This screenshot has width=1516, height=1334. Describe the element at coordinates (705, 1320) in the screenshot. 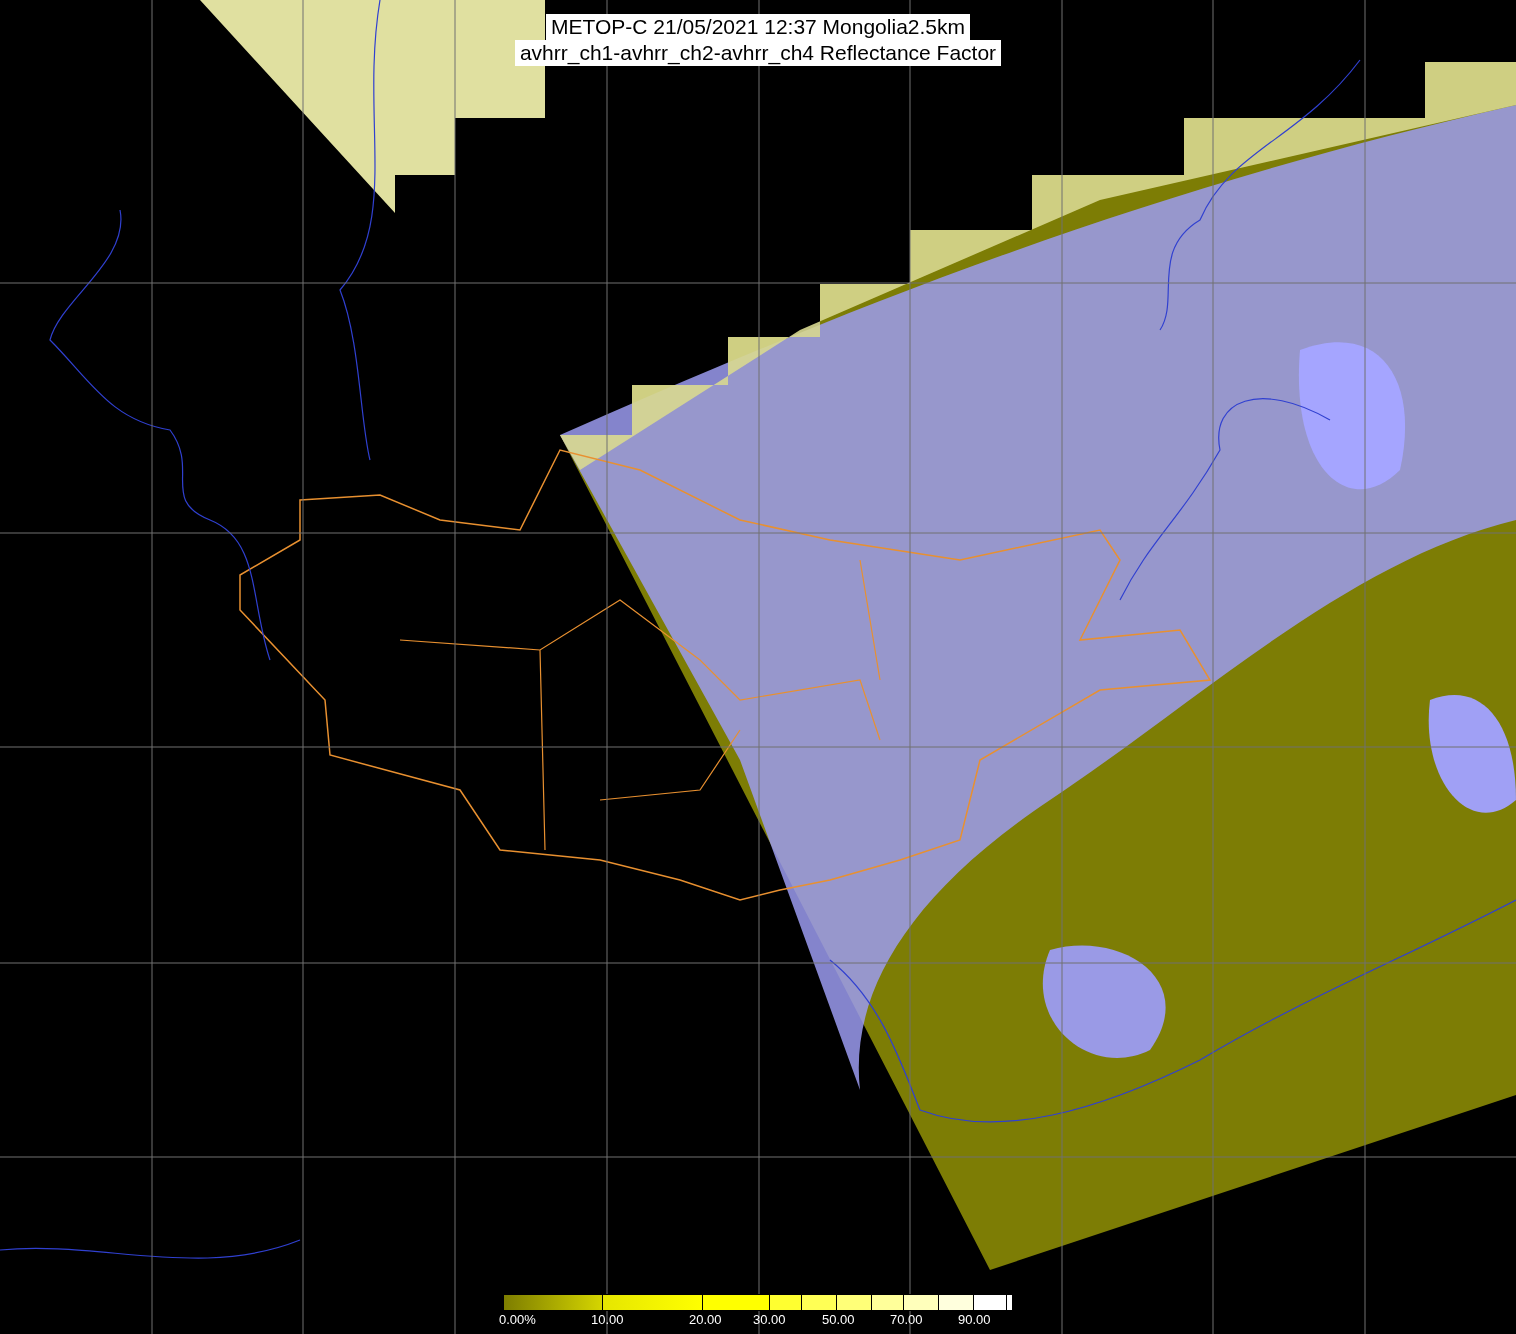

I see `colorbar-label: 20.00` at that location.